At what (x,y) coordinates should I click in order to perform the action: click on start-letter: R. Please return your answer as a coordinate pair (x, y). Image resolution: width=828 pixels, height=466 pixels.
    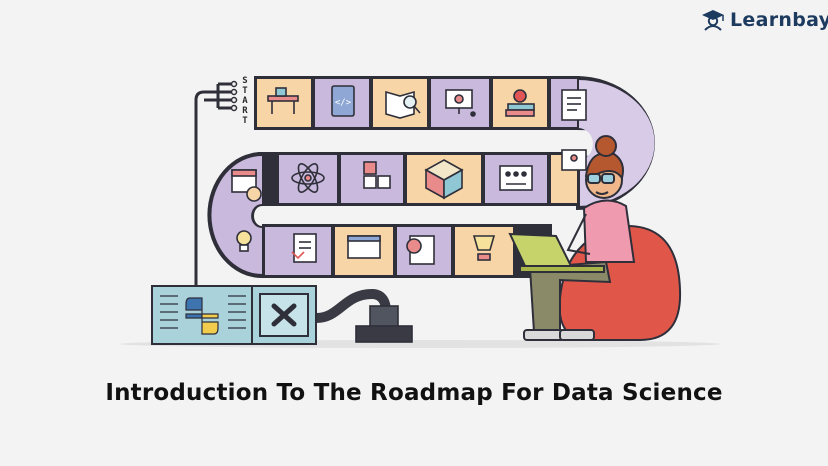
    Looking at the image, I should click on (245, 111).